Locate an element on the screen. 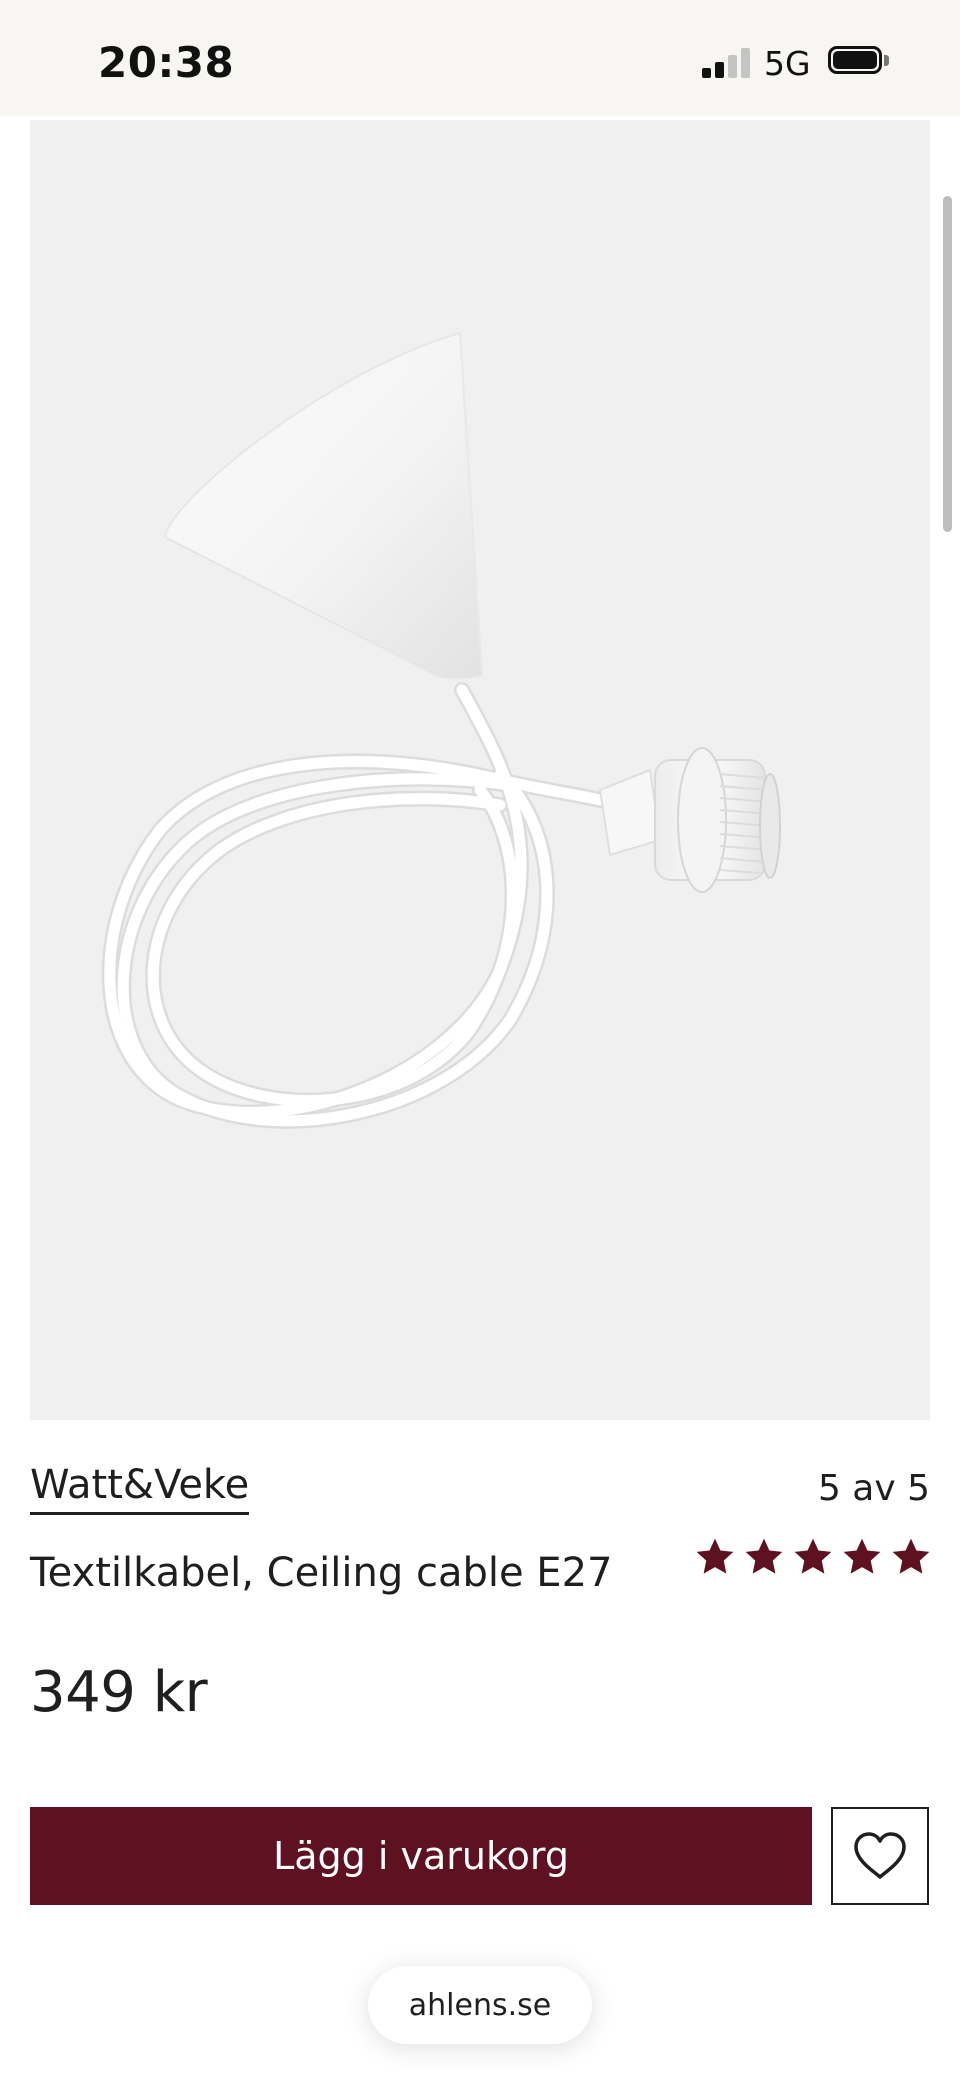 The image size is (960, 2078). browser-url-bar: ahlens.se is located at coordinates (480, 2005).